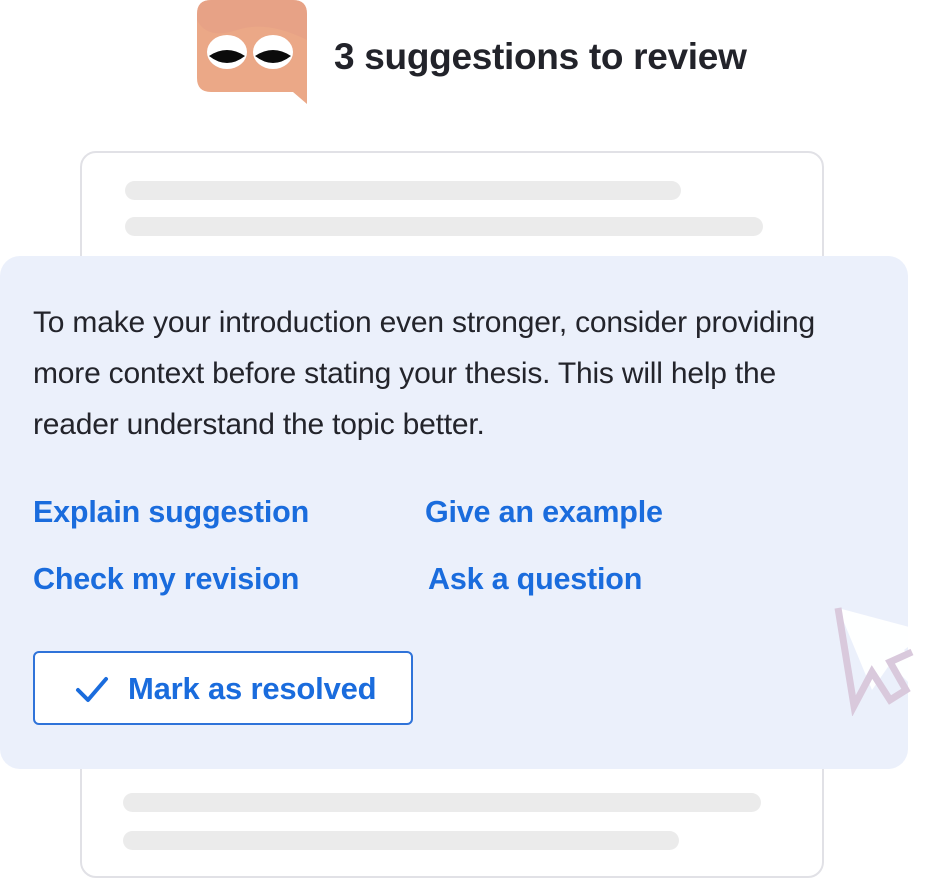 The width and height of the screenshot is (946, 880). I want to click on mark-as-resolved-button: Mark as resolved, so click(223, 688).